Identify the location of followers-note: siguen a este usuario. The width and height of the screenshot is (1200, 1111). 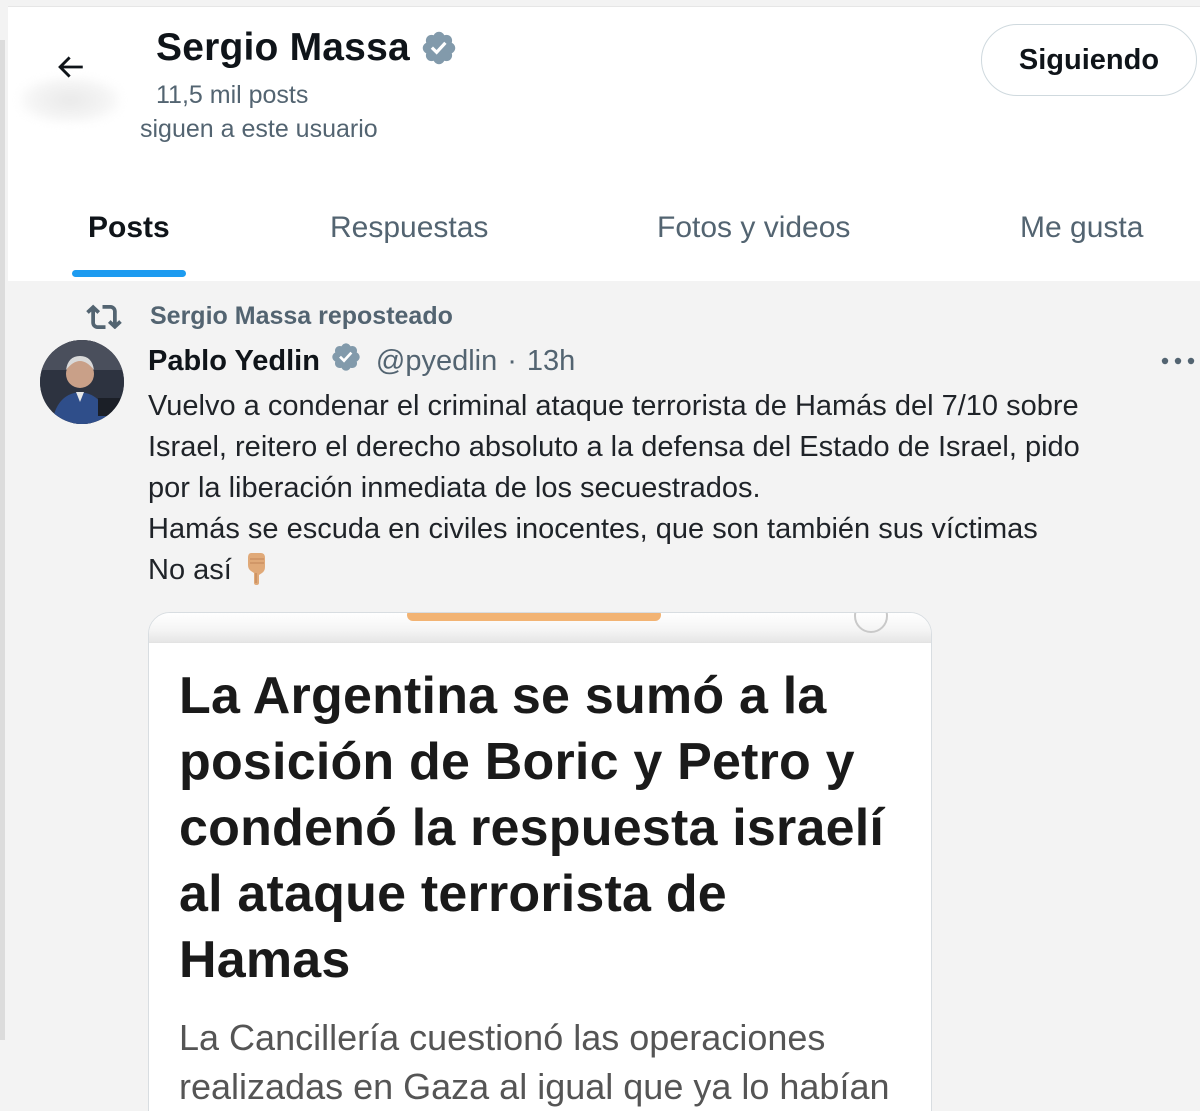
(259, 129).